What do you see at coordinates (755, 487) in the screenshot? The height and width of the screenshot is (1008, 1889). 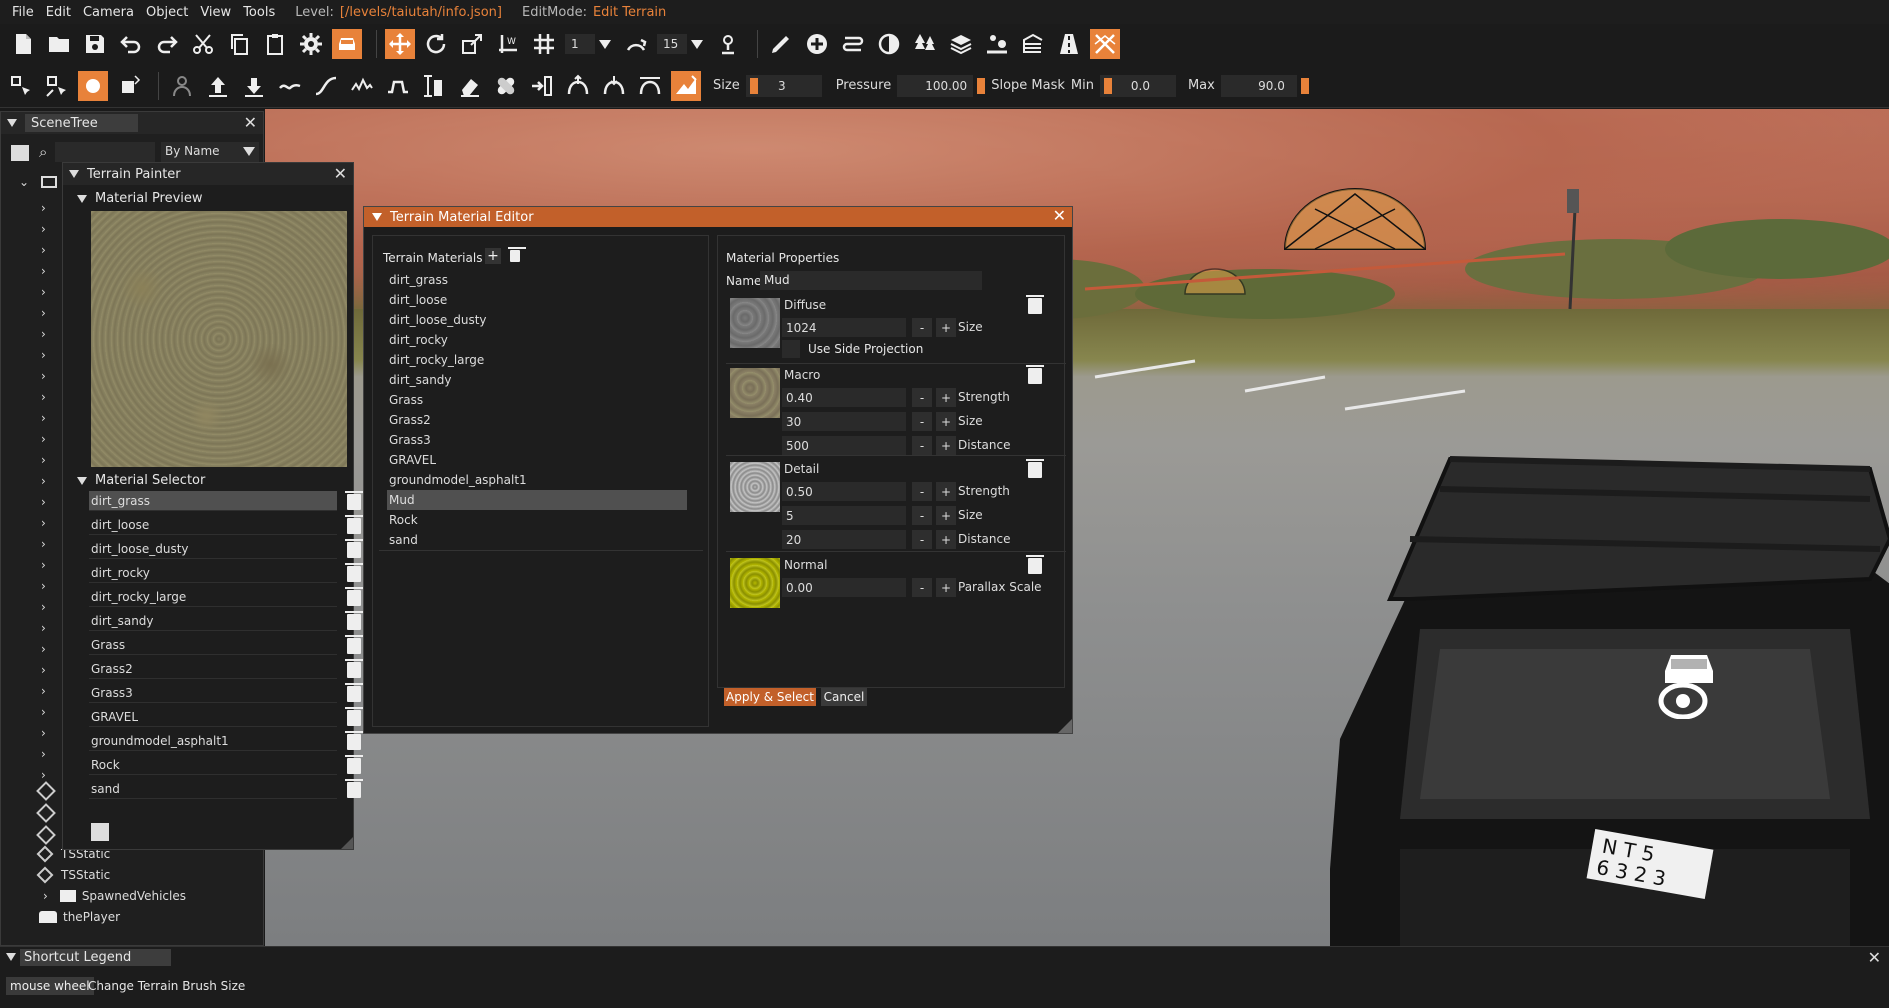 I see `detail-texture-thumb` at bounding box center [755, 487].